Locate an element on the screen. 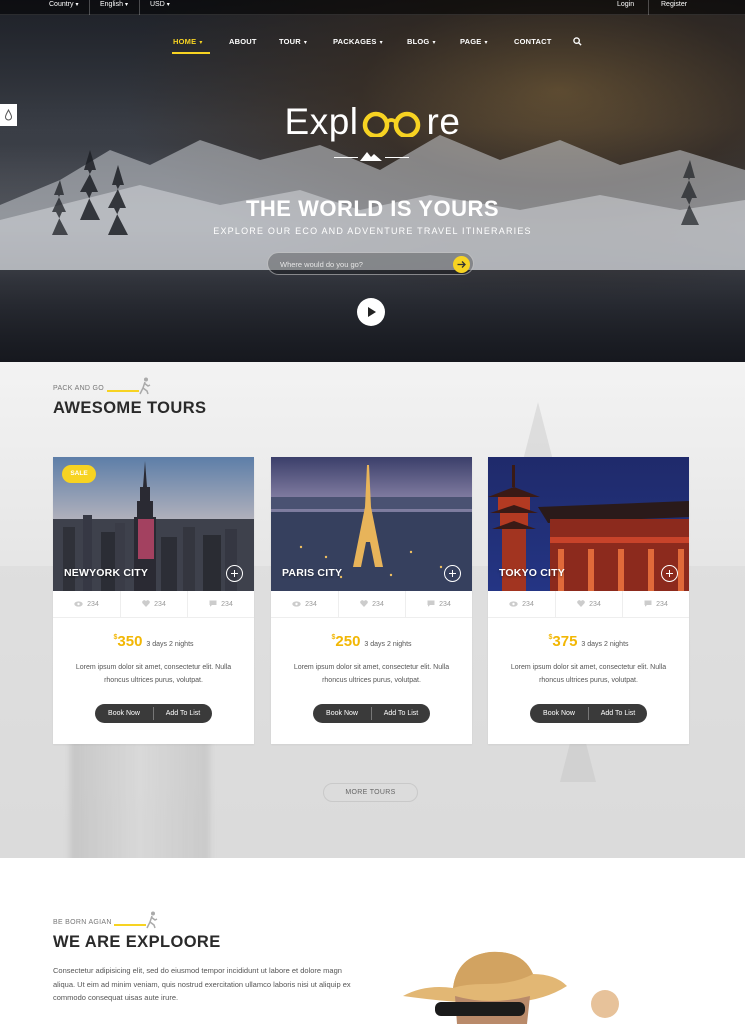  nav-blog: BLOG ▾ is located at coordinates (421, 41).